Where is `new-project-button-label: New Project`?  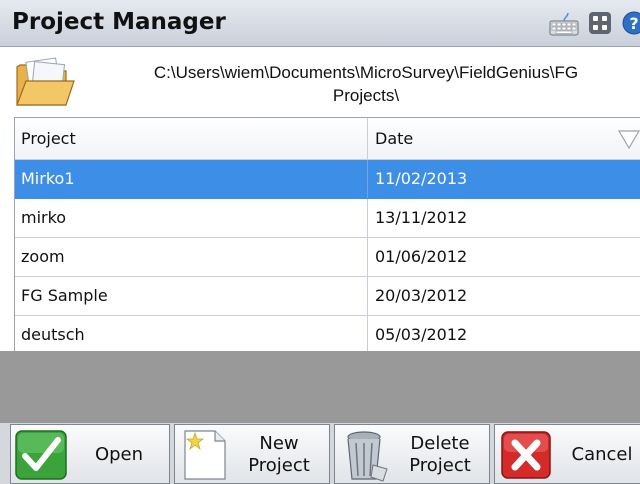
new-project-button-label: New Project is located at coordinates (279, 455).